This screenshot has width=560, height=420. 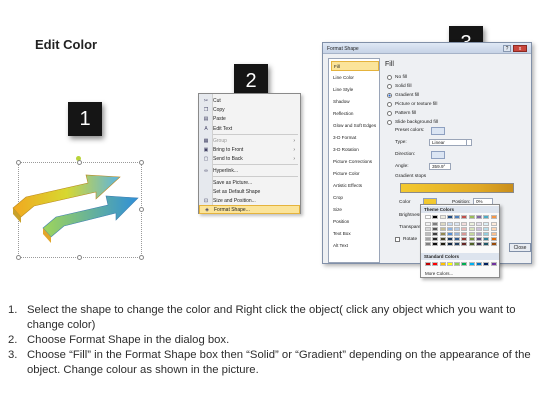 I want to click on category-fill: Fill, so click(x=355, y=66).